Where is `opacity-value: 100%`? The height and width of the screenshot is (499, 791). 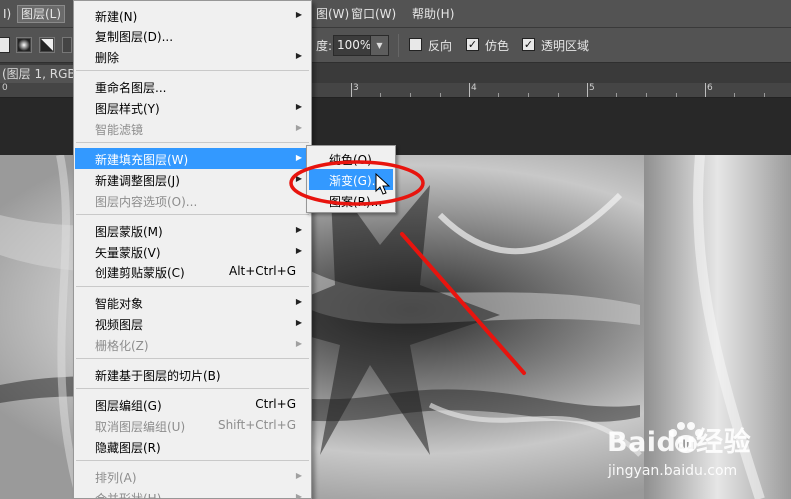
opacity-value: 100% is located at coordinates (354, 45).